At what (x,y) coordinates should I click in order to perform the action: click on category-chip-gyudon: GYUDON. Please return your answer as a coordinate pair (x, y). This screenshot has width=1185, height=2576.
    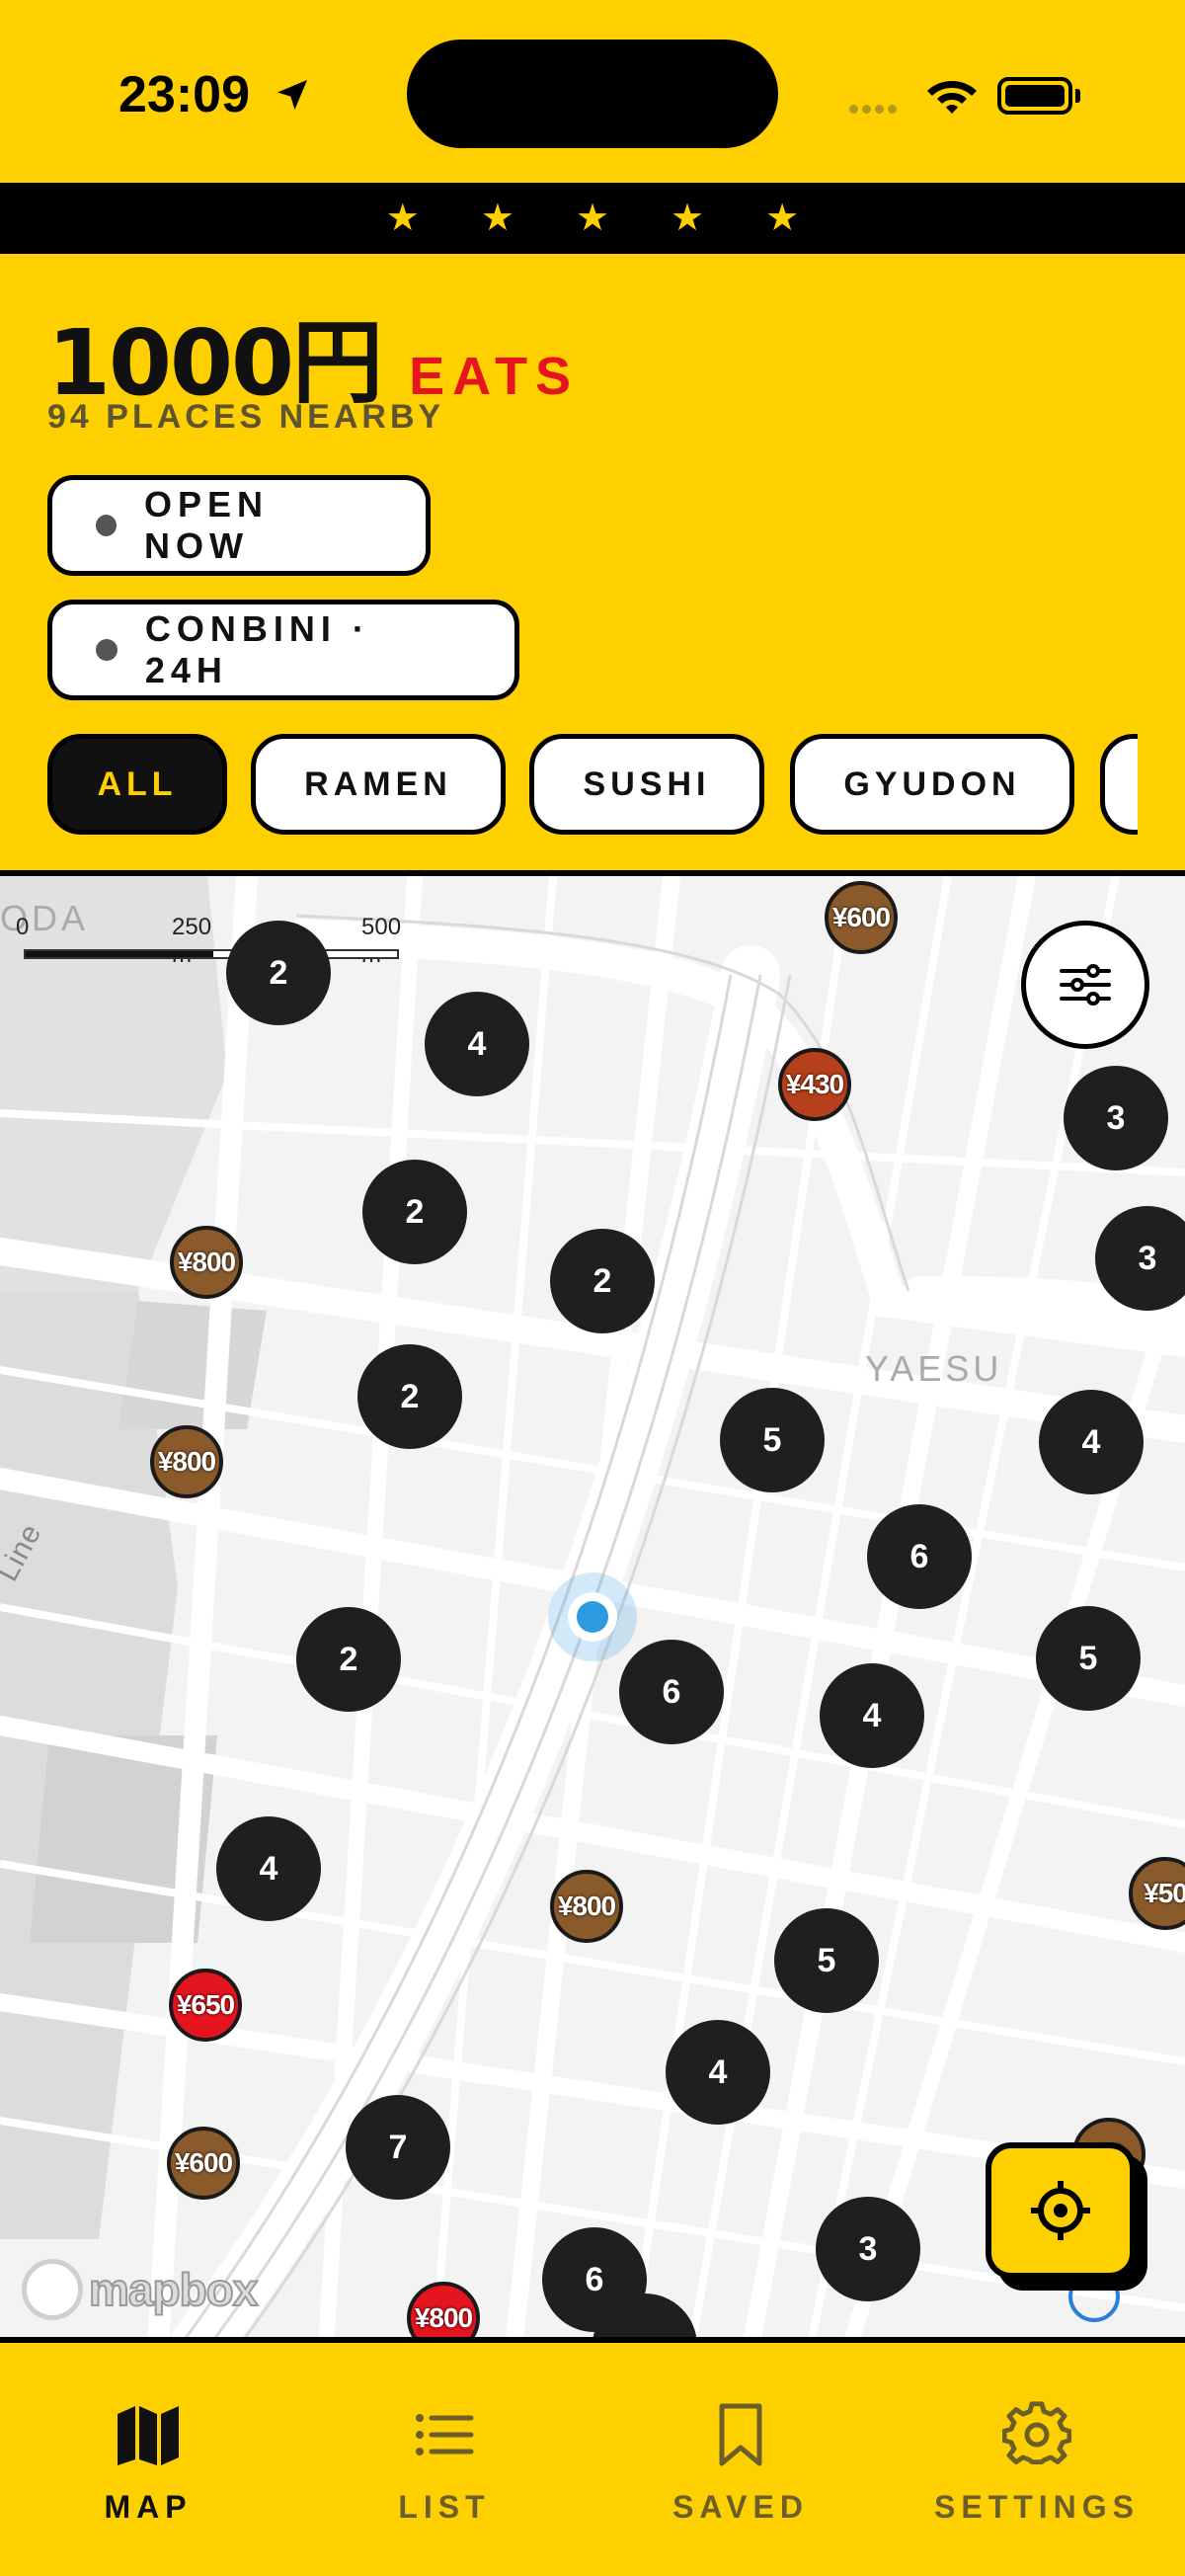
    Looking at the image, I should click on (932, 784).